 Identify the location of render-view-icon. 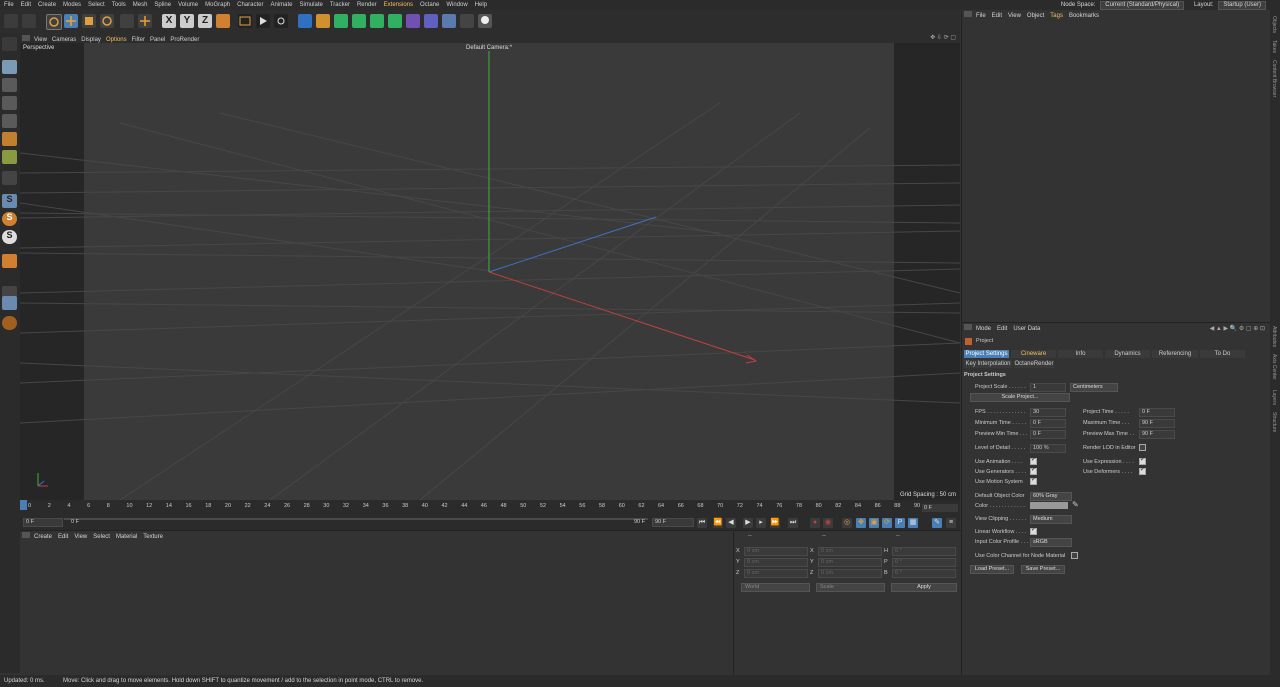
(245, 21).